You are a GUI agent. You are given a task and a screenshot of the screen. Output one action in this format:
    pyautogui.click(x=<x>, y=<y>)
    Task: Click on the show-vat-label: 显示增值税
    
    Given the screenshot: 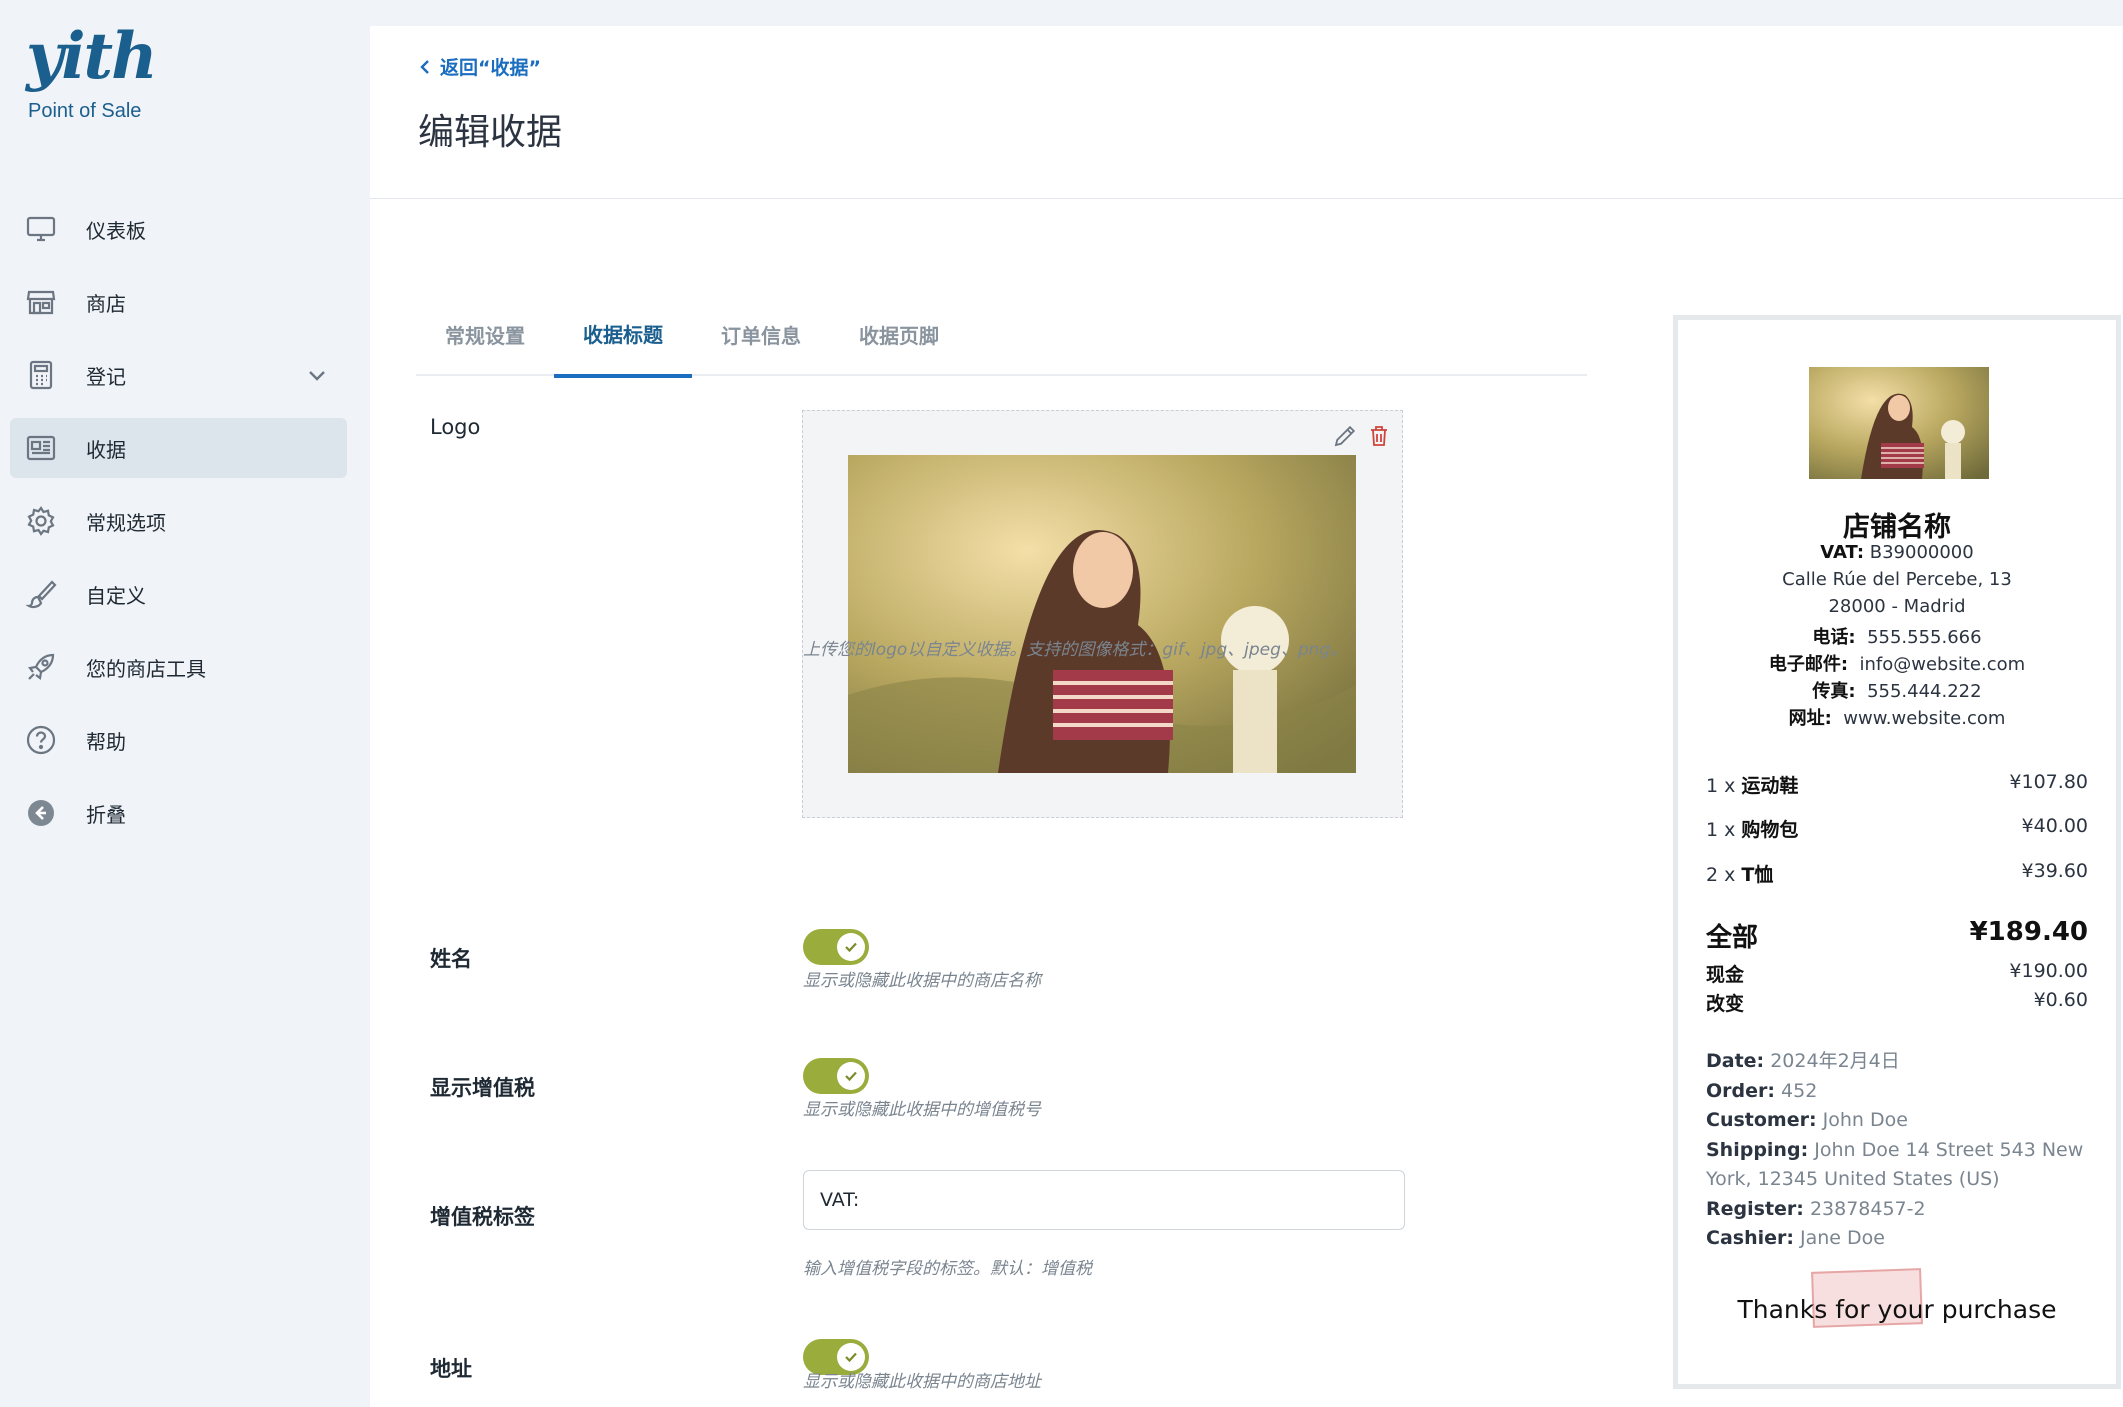 What is the action you would take?
    pyautogui.click(x=482, y=1088)
    